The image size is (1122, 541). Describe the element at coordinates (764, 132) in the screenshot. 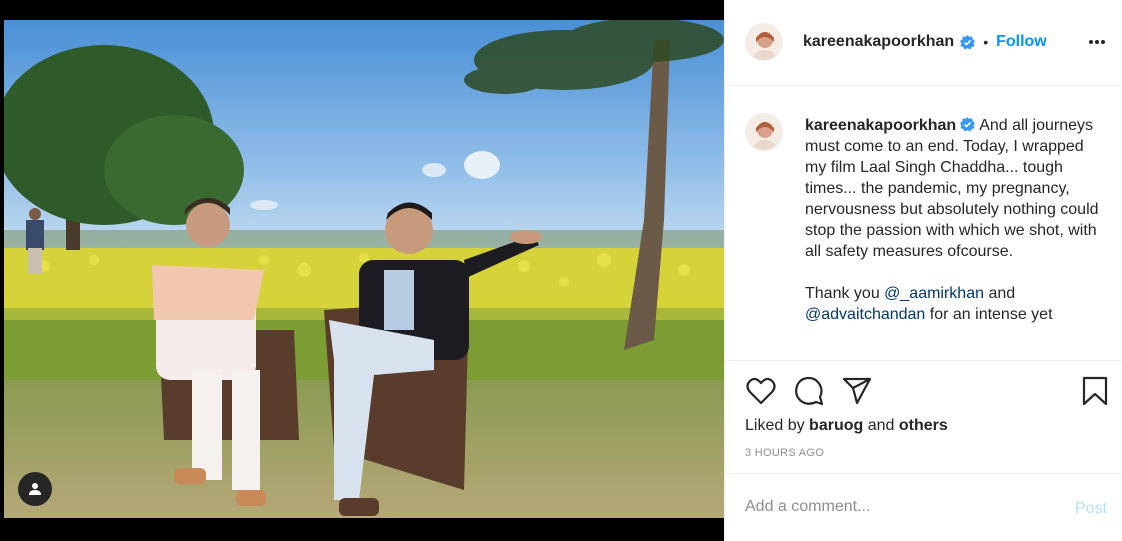

I see `caption-avatar` at that location.